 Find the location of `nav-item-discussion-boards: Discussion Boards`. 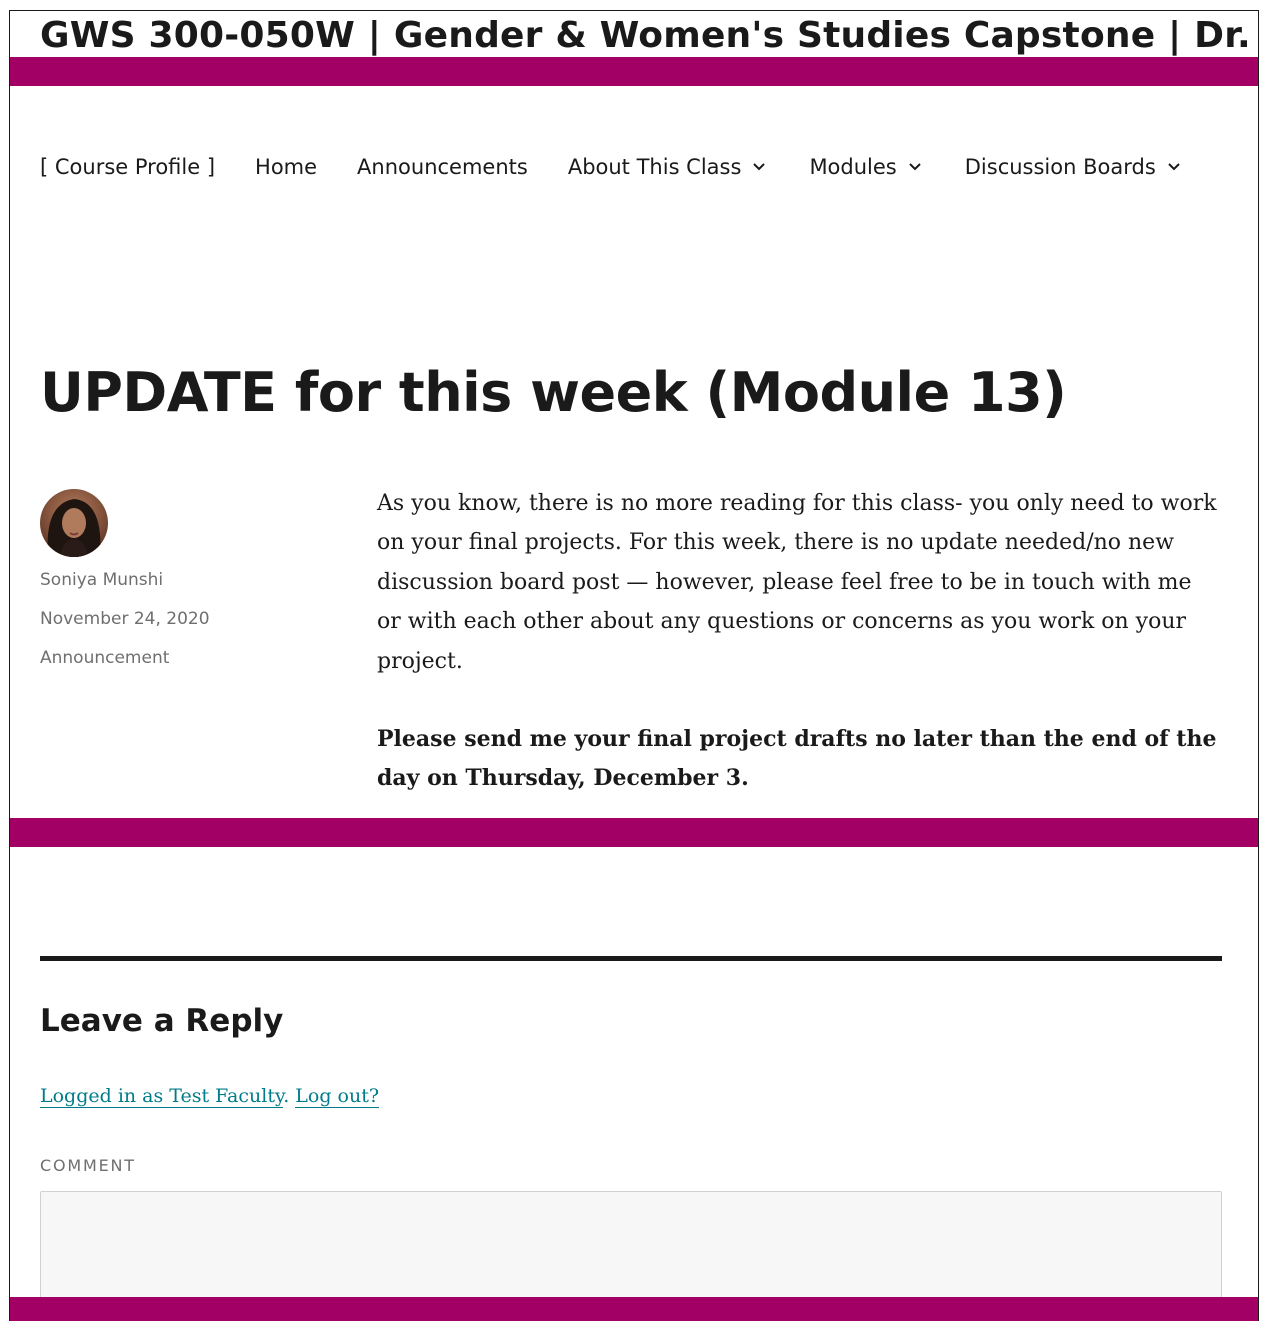

nav-item-discussion-boards: Discussion Boards is located at coordinates (1074, 167).